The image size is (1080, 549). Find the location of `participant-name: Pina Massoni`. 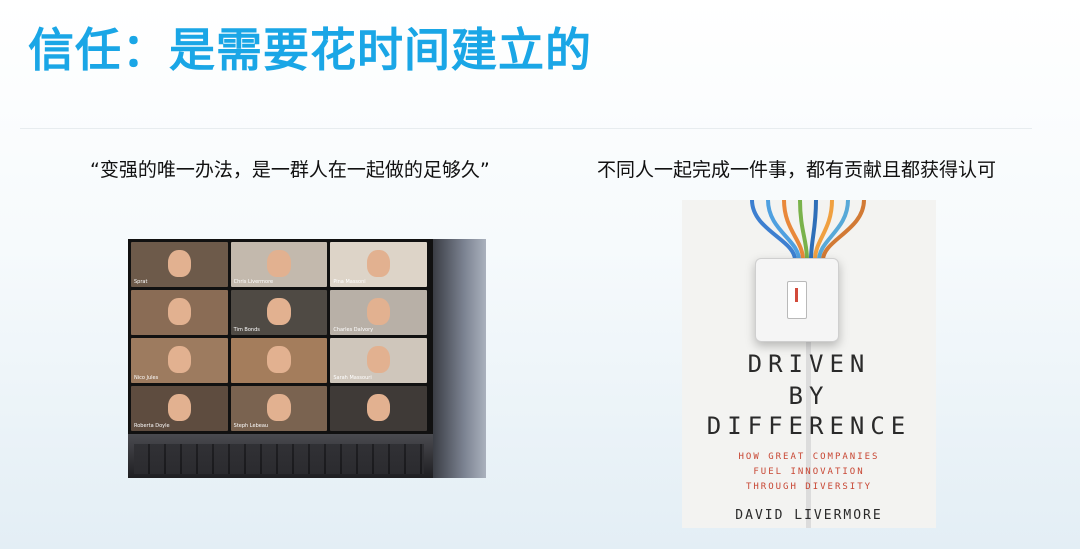

participant-name: Pina Massoni is located at coordinates (349, 282).